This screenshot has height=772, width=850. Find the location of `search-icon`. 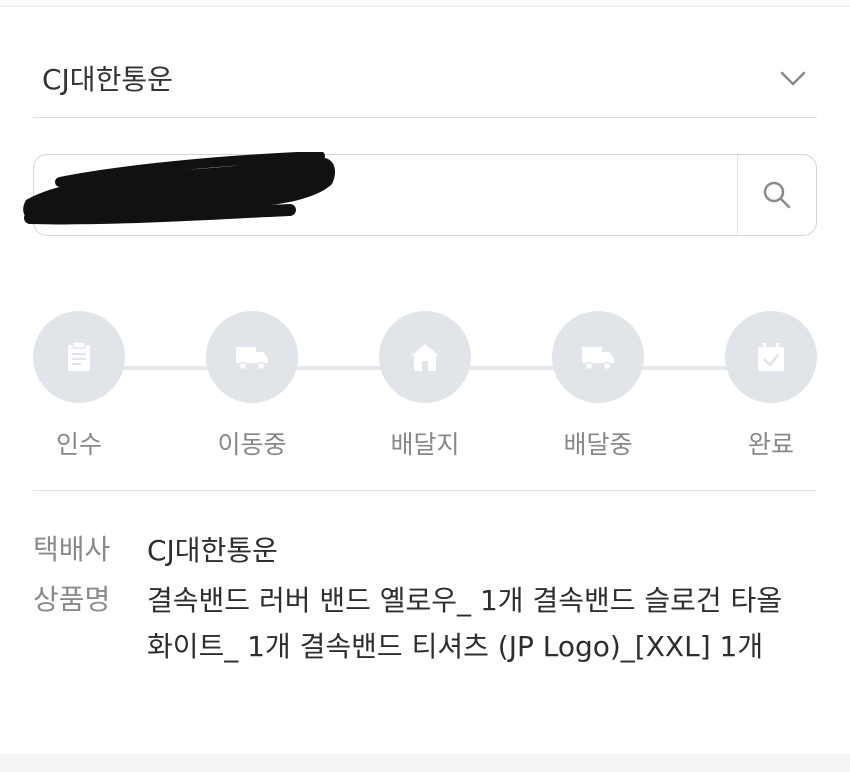

search-icon is located at coordinates (777, 195).